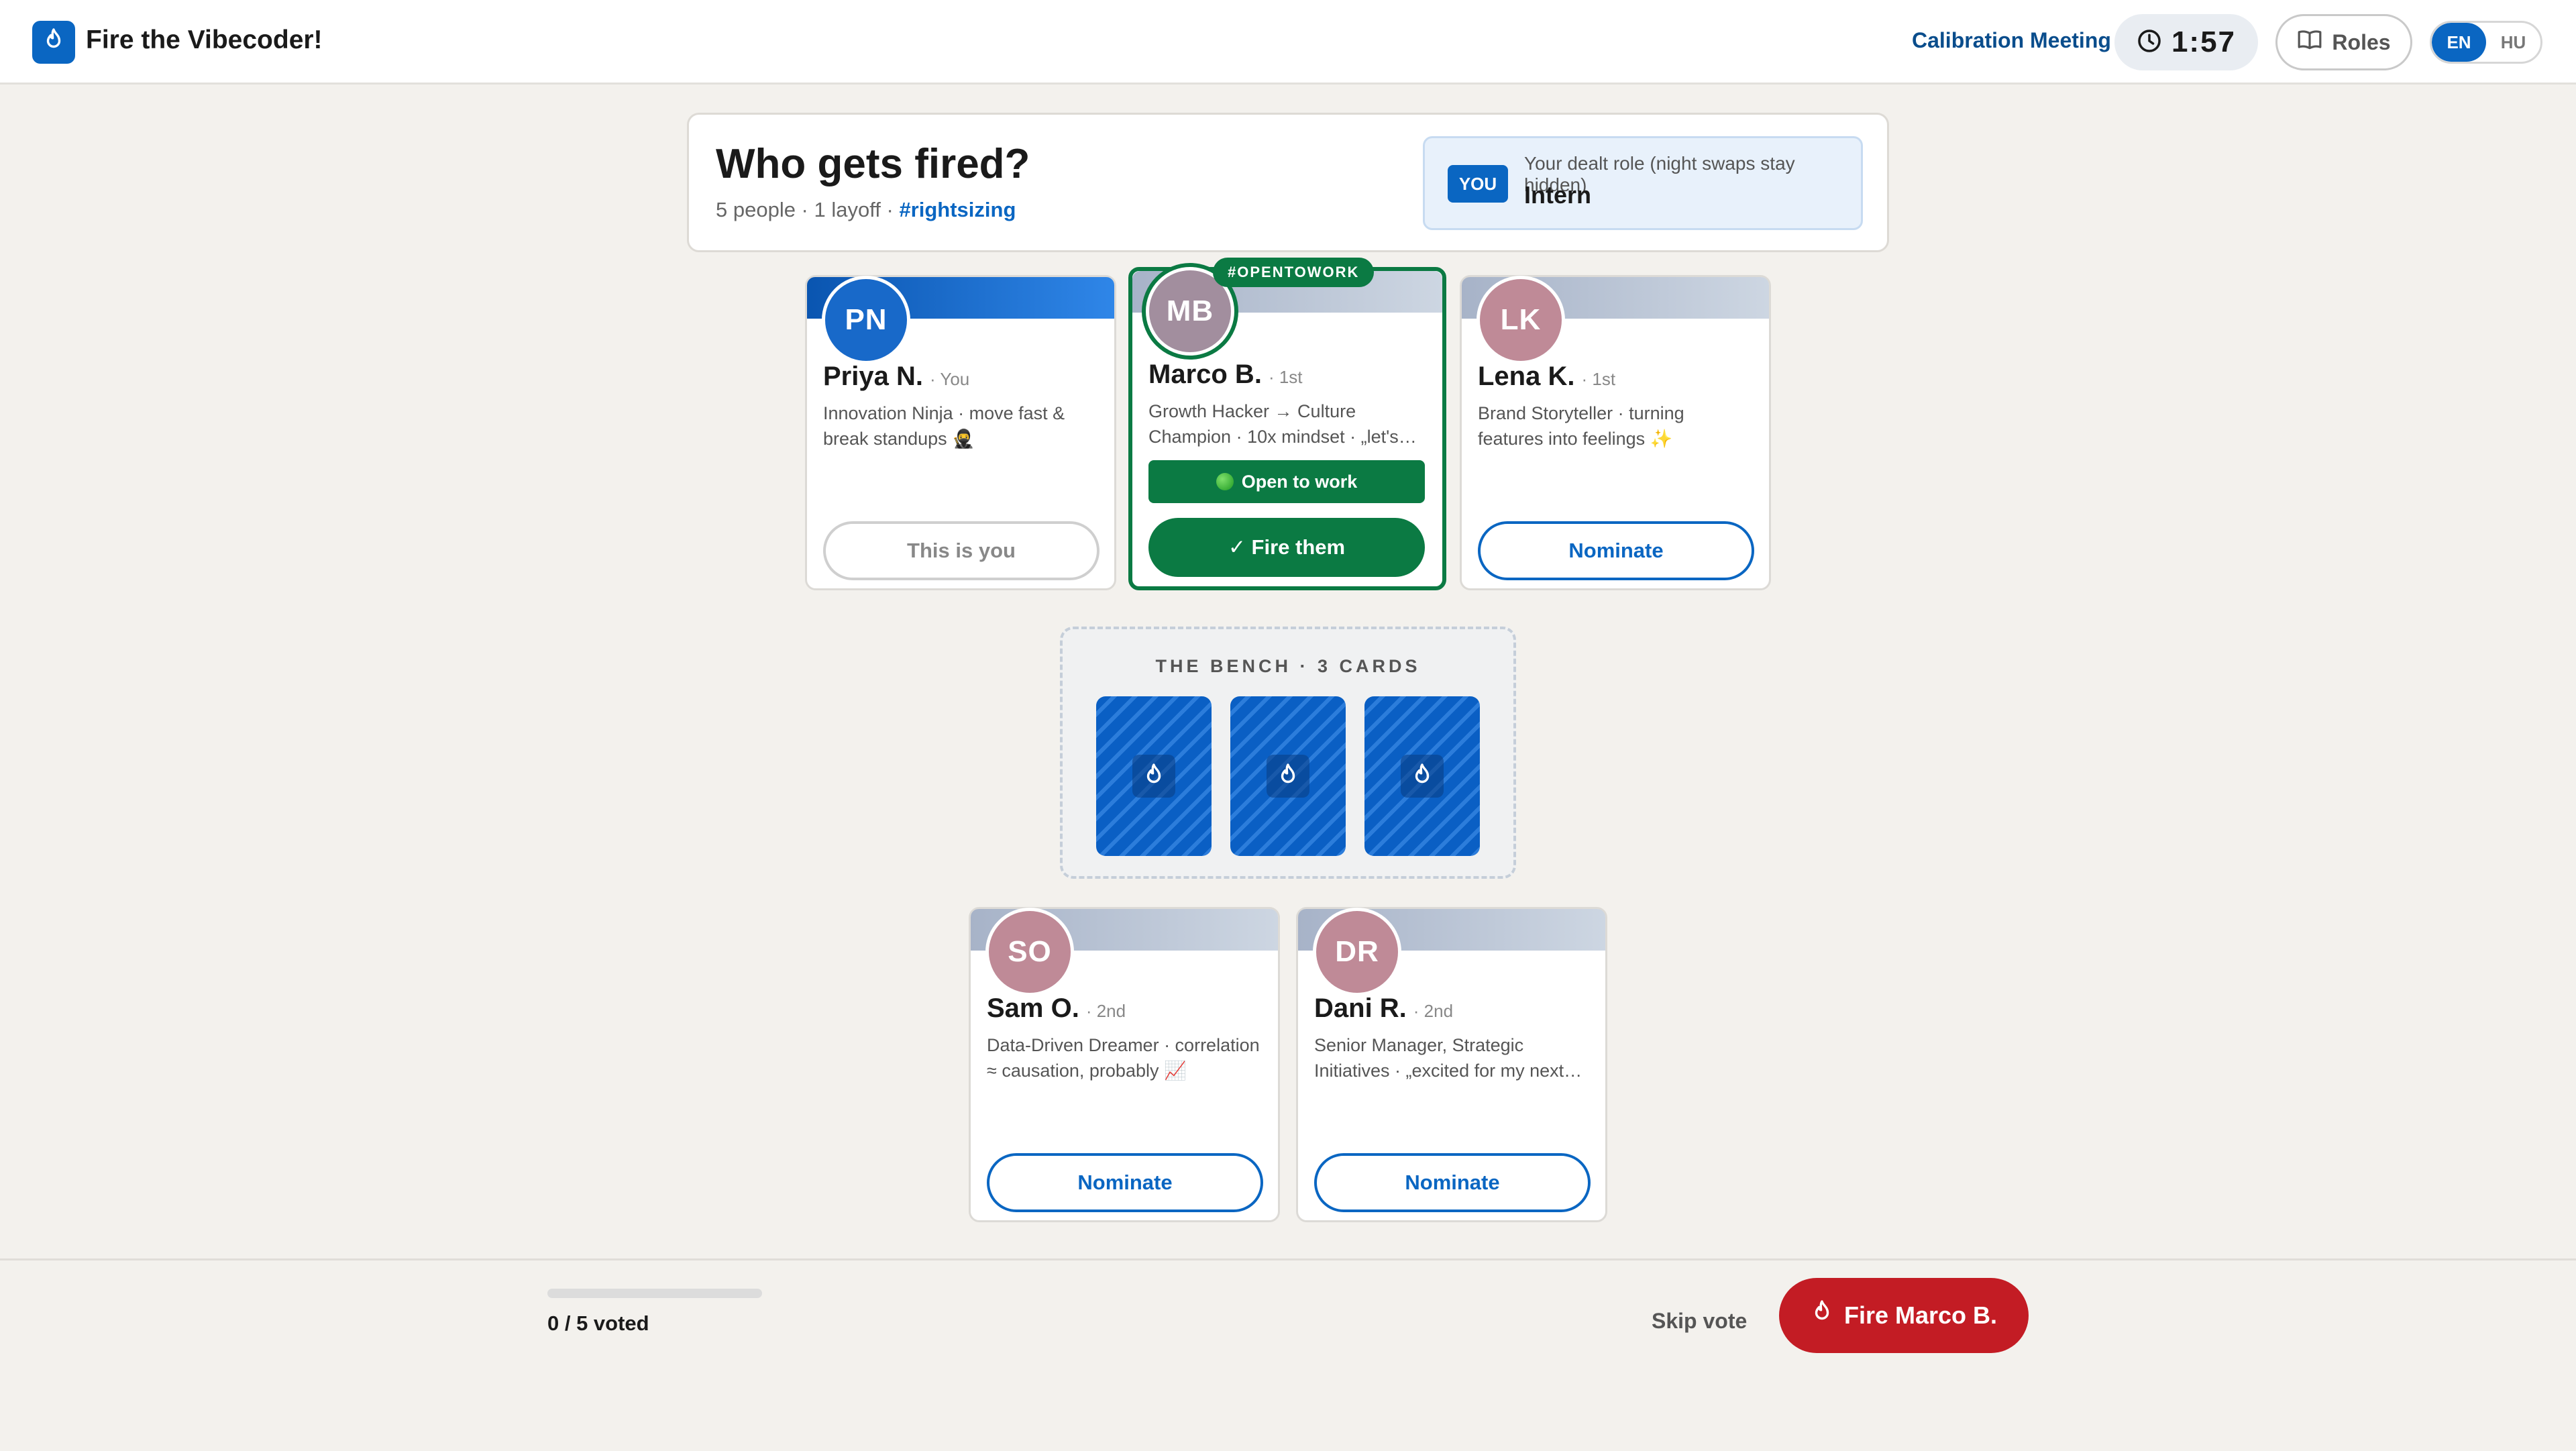 The height and width of the screenshot is (1451, 2576). I want to click on language-option-en: EN, so click(2459, 42).